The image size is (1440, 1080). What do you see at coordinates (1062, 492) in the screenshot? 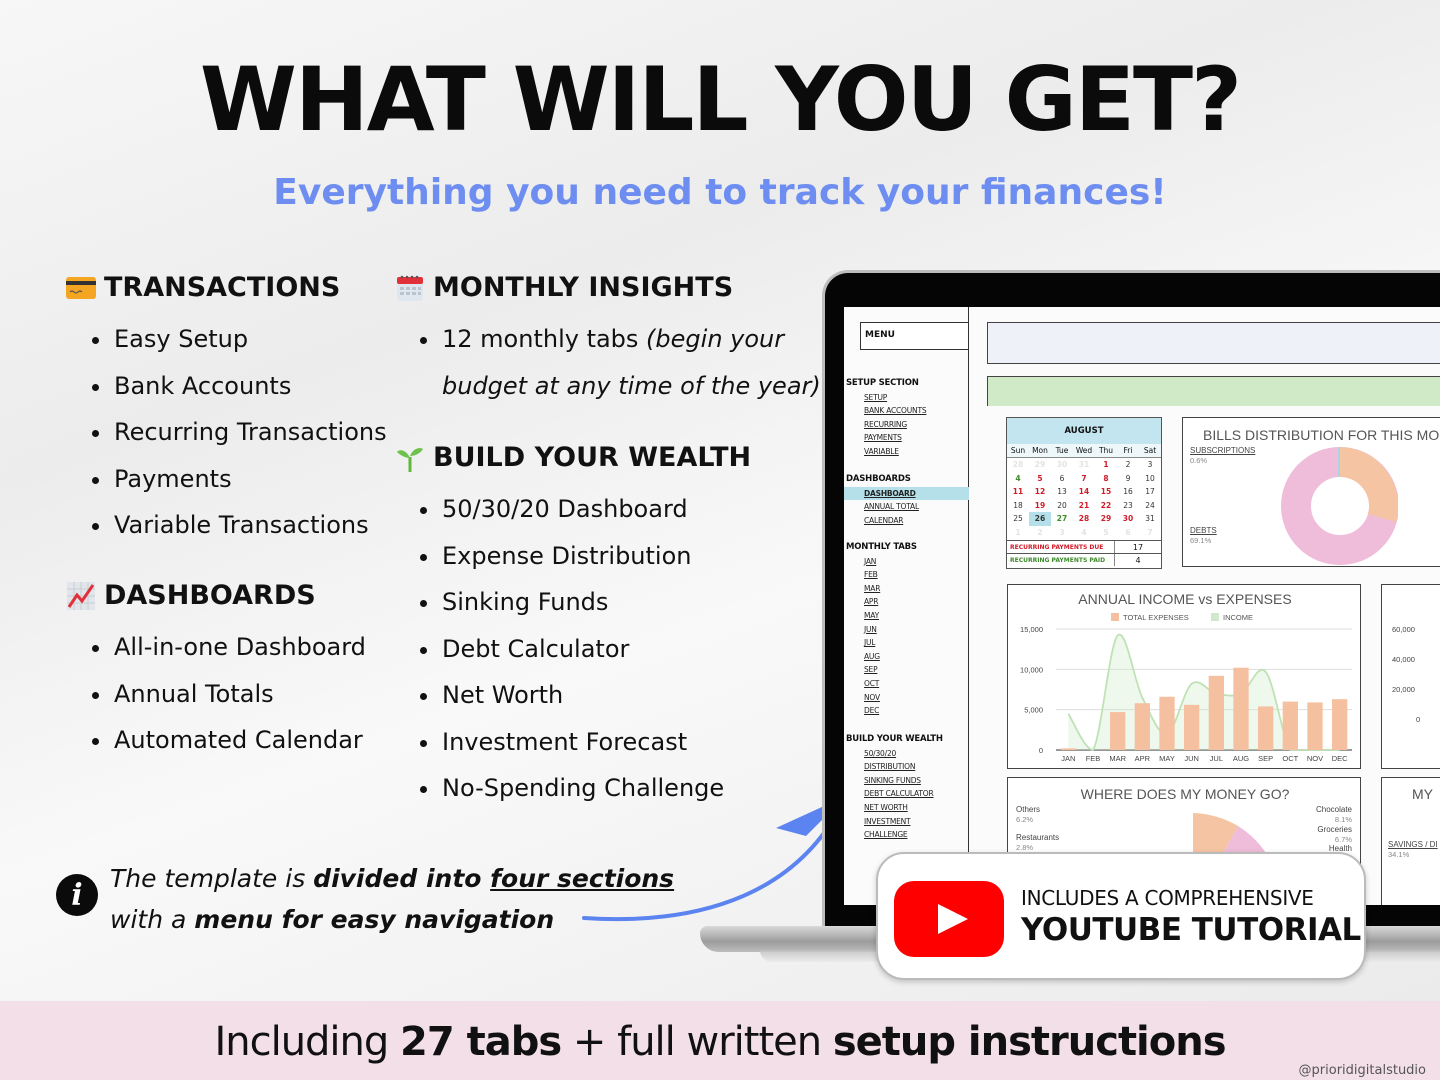
I see `calendar-day: 13` at bounding box center [1062, 492].